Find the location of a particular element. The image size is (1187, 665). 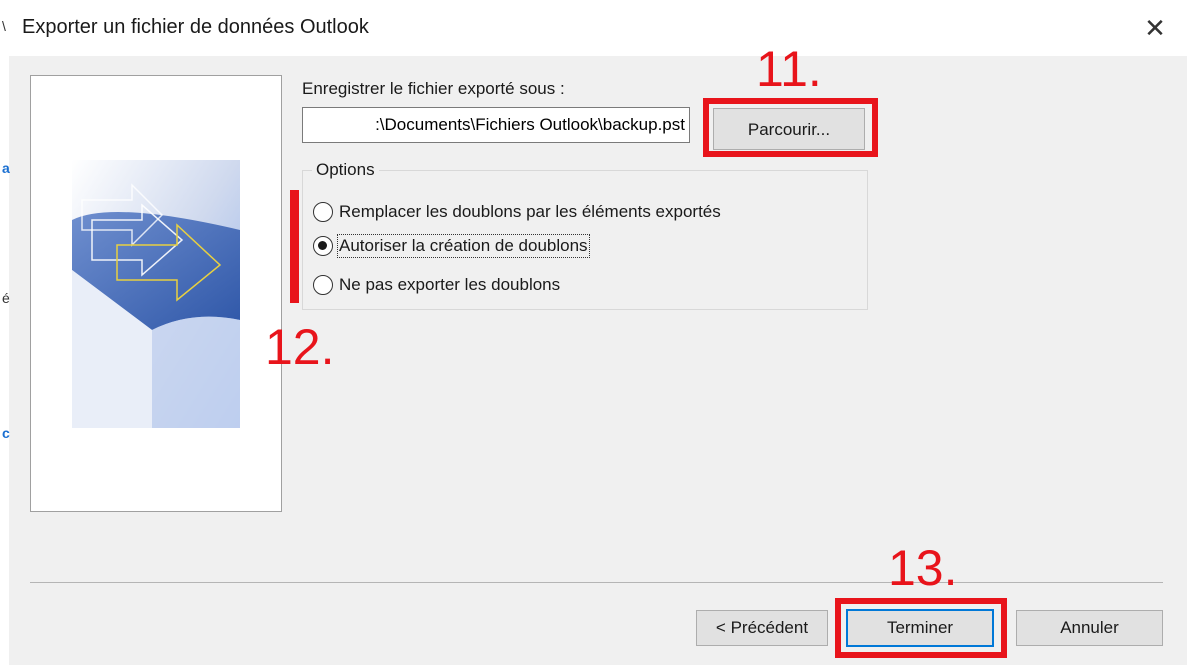

cancel-button: Annuler is located at coordinates (1089, 628).